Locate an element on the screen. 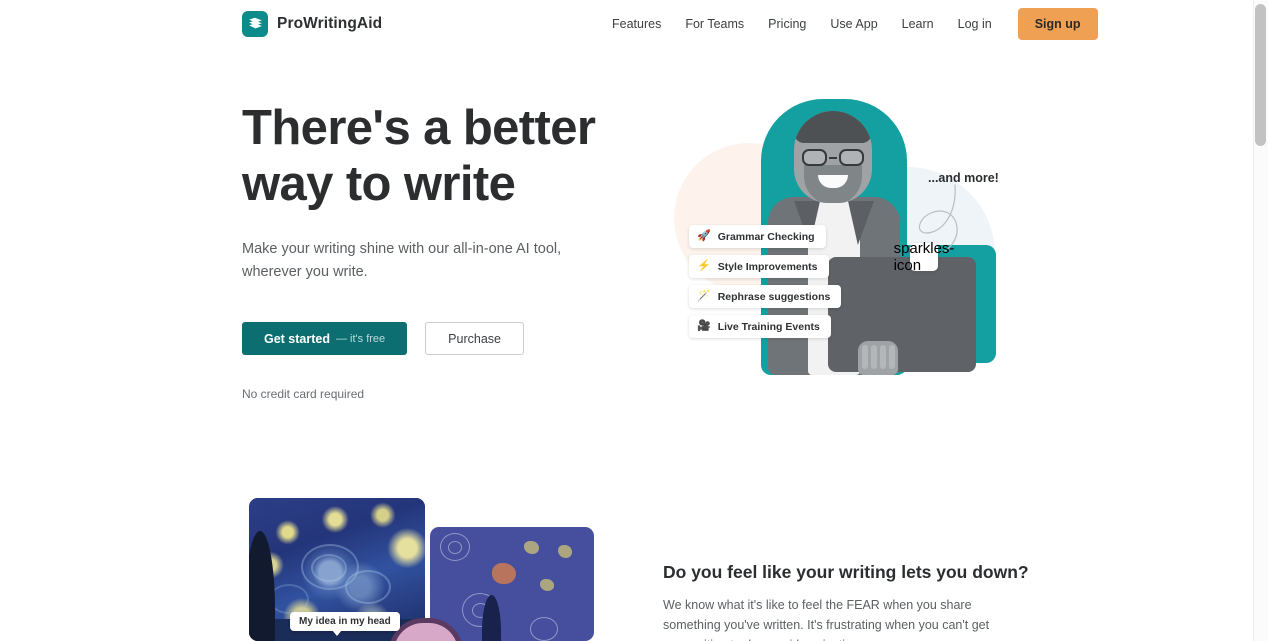 The image size is (1268, 641). feature-pill-style-improvements: ⚡ Style Improvements is located at coordinates (759, 266).